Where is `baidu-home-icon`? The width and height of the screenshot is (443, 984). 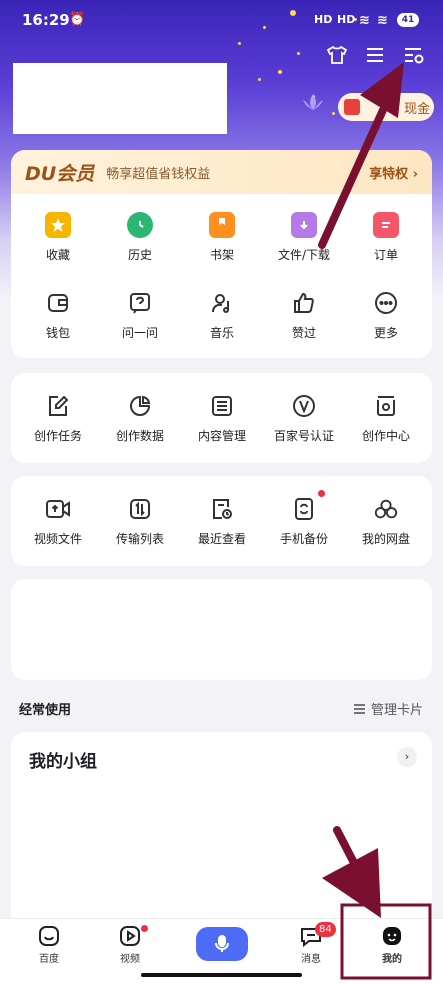
baidu-home-icon is located at coordinates (49, 936).